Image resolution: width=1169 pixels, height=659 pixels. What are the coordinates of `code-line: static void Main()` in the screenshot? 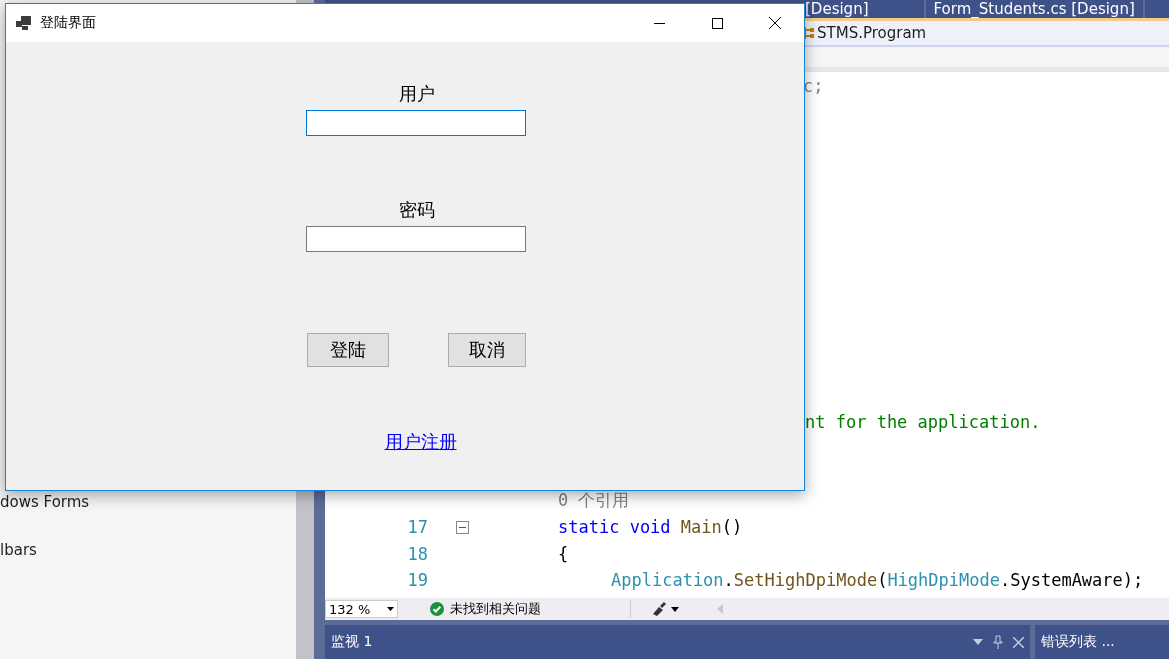 It's located at (650, 527).